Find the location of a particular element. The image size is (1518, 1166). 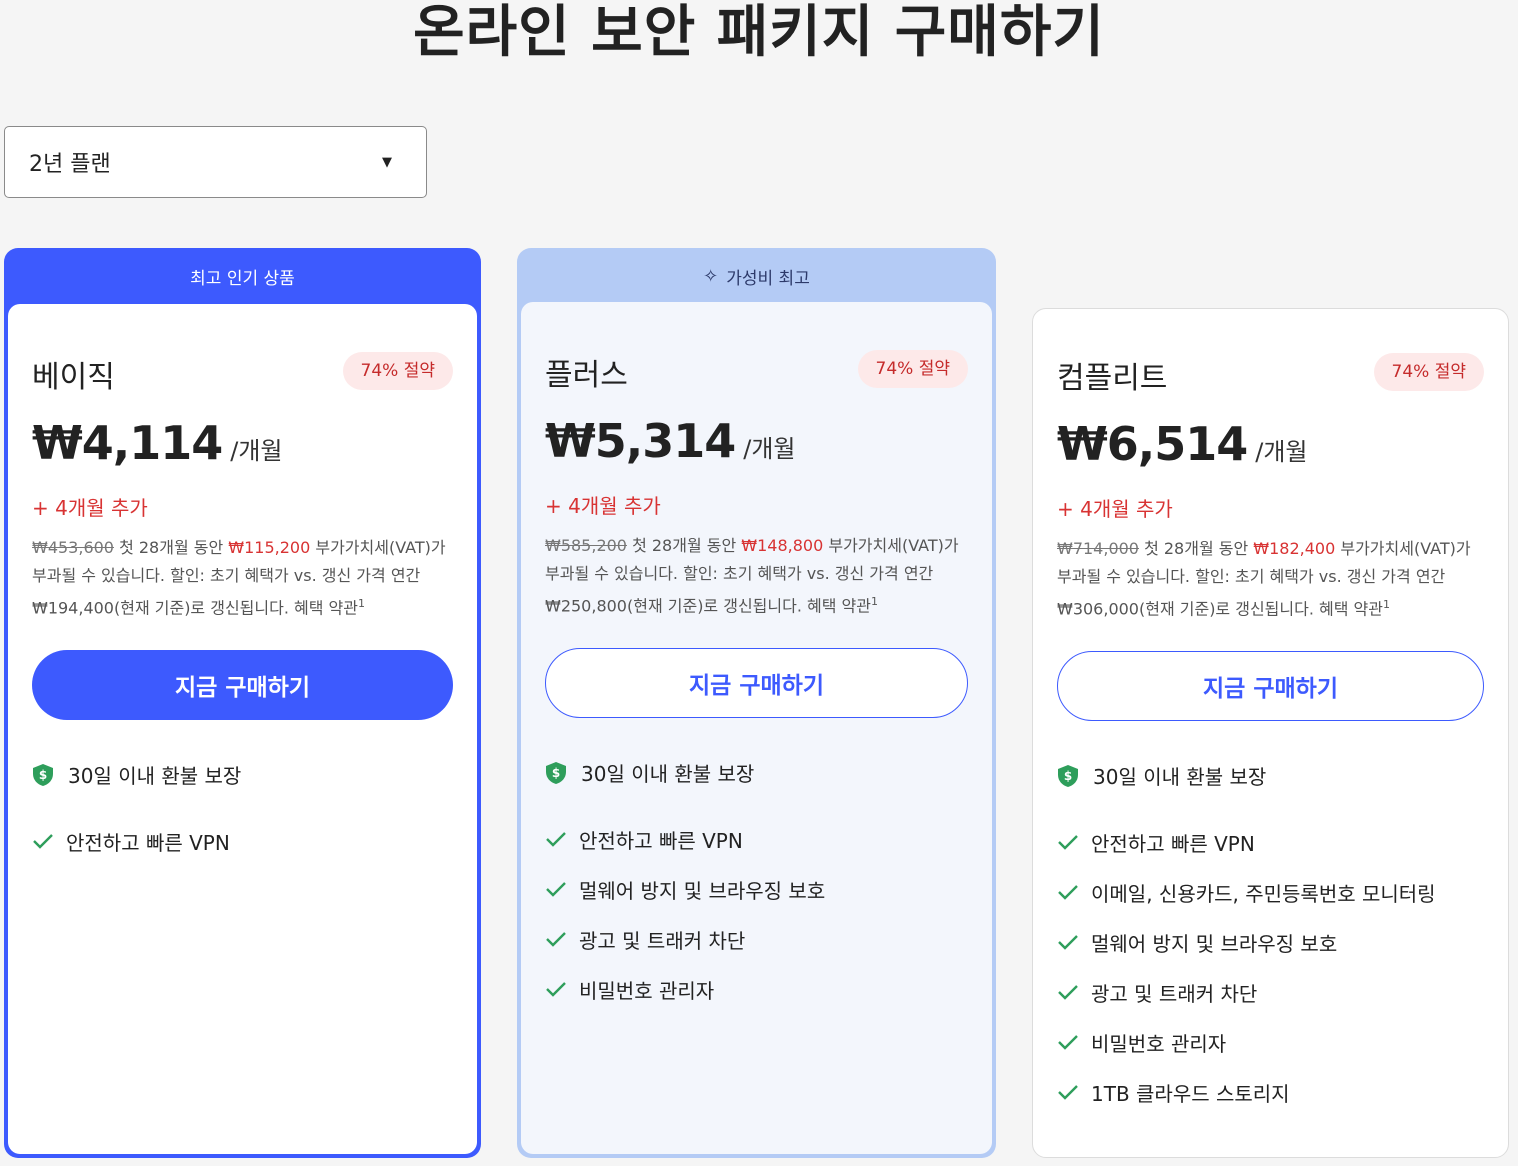

sparkle-icon: ✧ is located at coordinates (711, 276).